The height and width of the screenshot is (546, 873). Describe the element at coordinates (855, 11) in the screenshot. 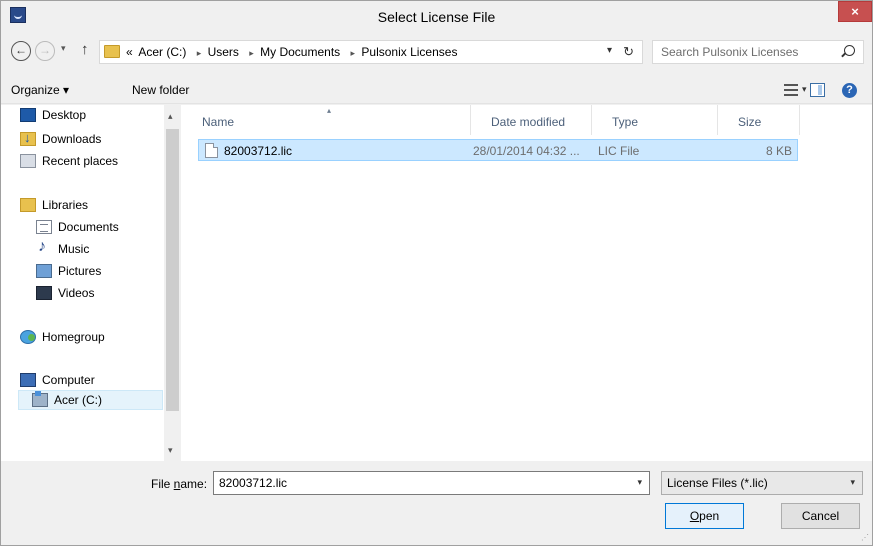

I see `close-button: ×` at that location.